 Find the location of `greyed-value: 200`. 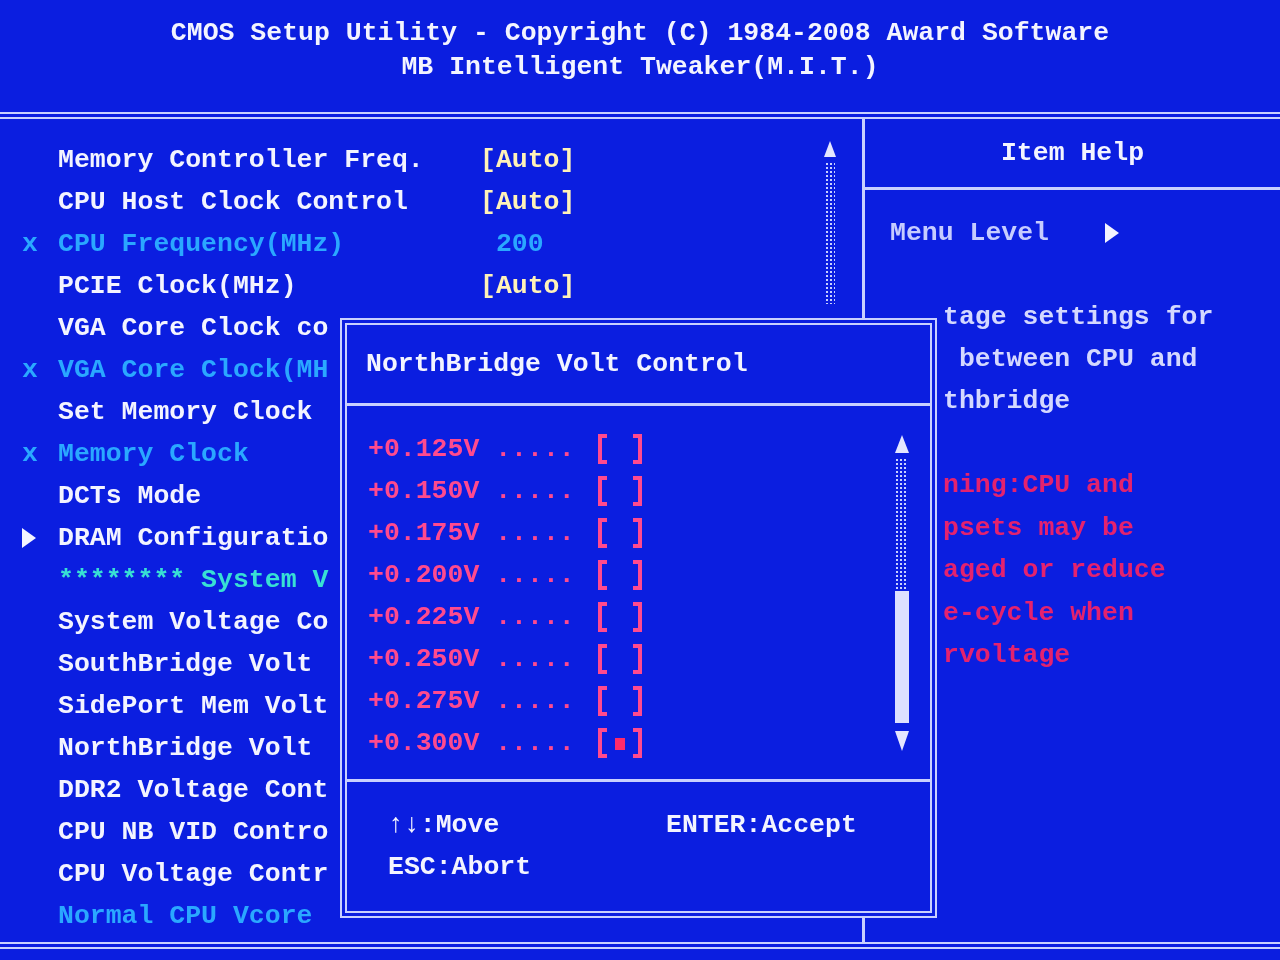

greyed-value: 200 is located at coordinates (519, 244).